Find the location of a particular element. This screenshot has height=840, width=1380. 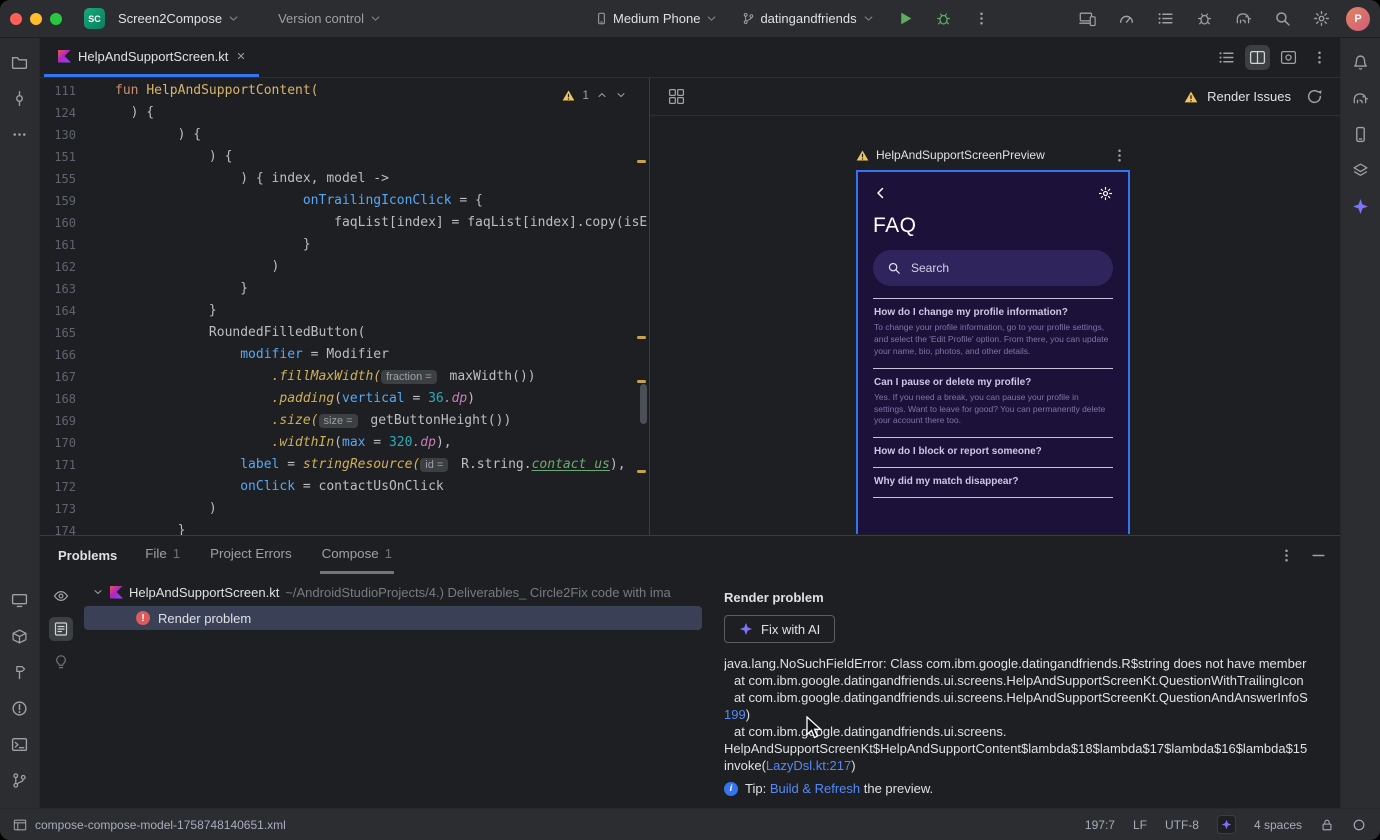

preview-menu-button is located at coordinates (1119, 155).